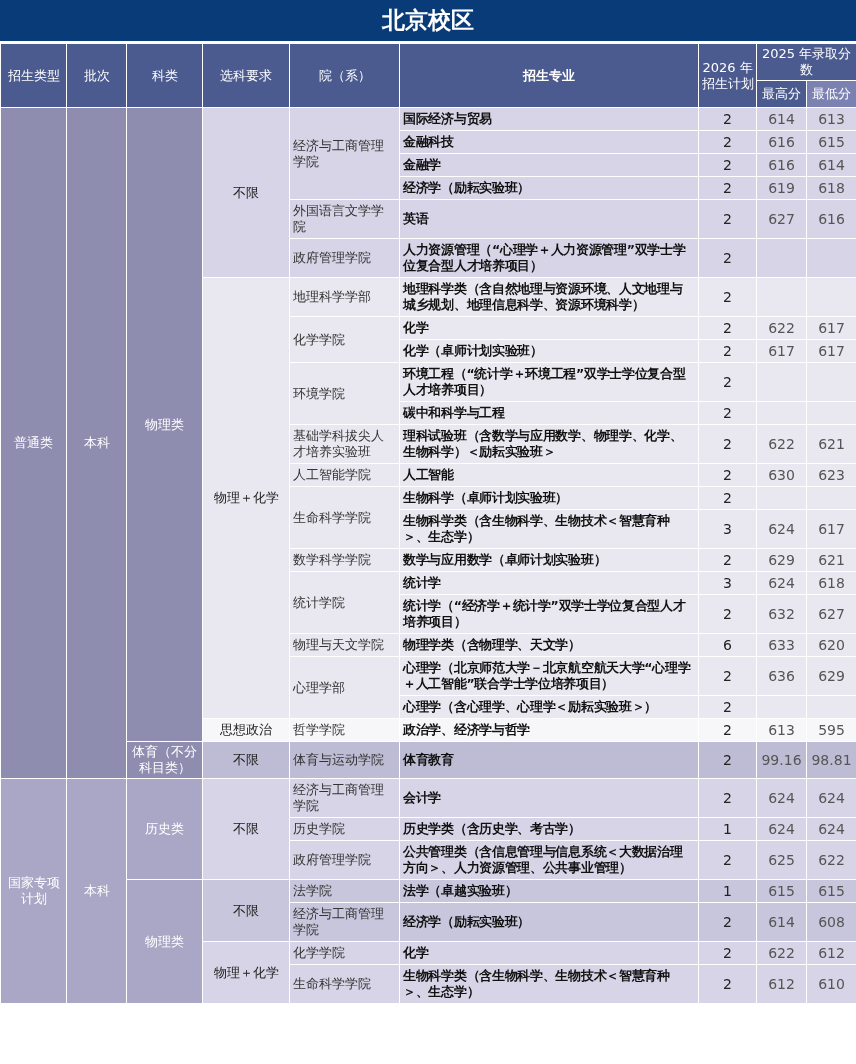 The height and width of the screenshot is (1064, 856). I want to click on major-cell: 英语, so click(549, 219).